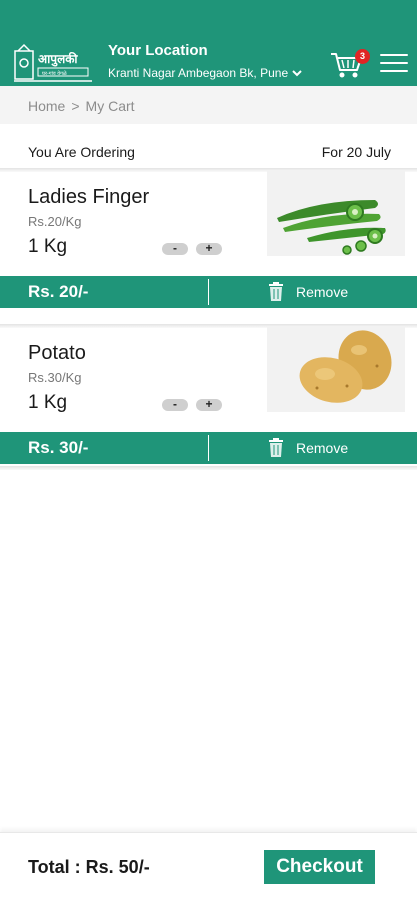 The width and height of the screenshot is (417, 900). Describe the element at coordinates (58, 291) in the screenshot. I see `item-total: Rs. 20/-` at that location.